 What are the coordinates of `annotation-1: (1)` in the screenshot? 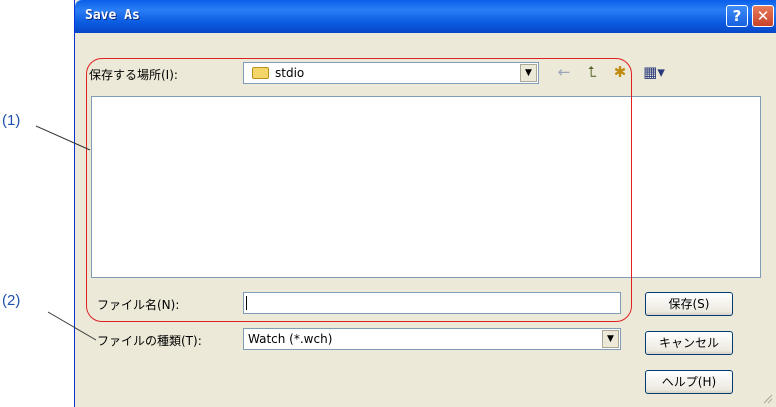 It's located at (11, 120).